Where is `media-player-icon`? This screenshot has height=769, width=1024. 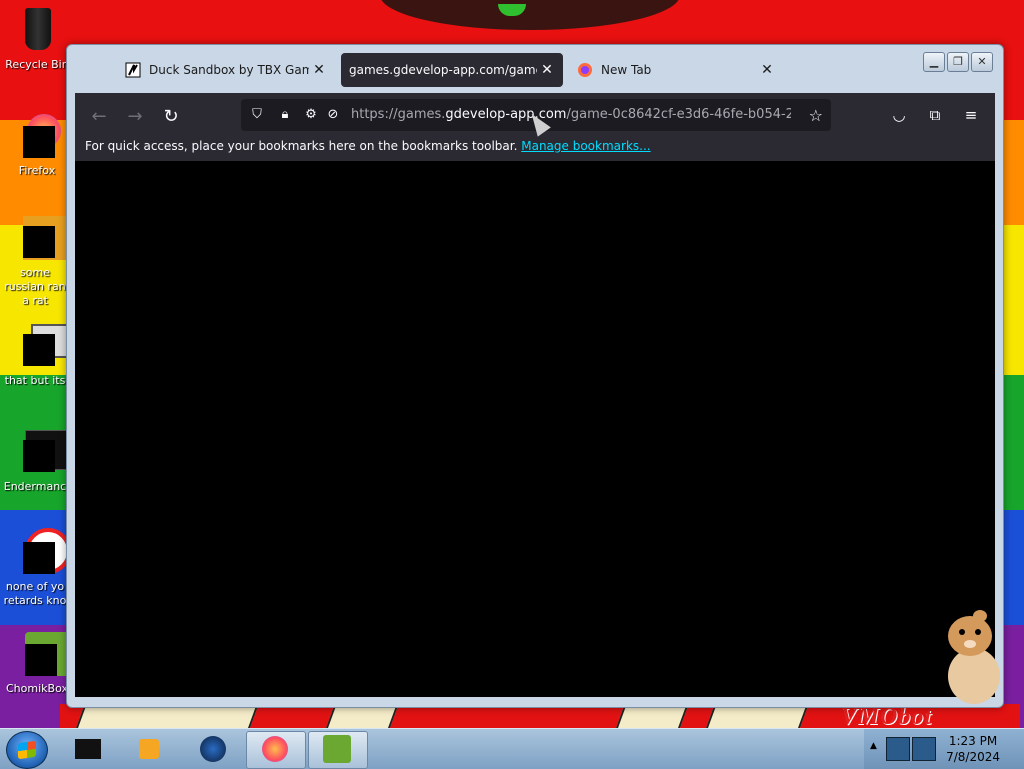
media-player-icon is located at coordinates (149, 749).